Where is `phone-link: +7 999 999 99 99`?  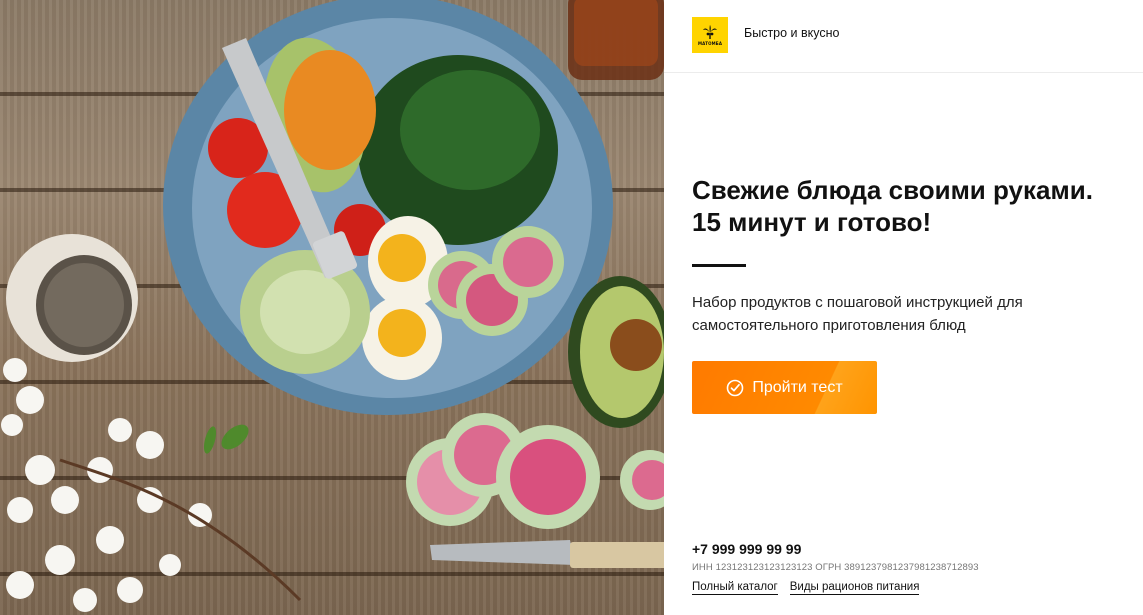 phone-link: +7 999 999 99 99 is located at coordinates (835, 549).